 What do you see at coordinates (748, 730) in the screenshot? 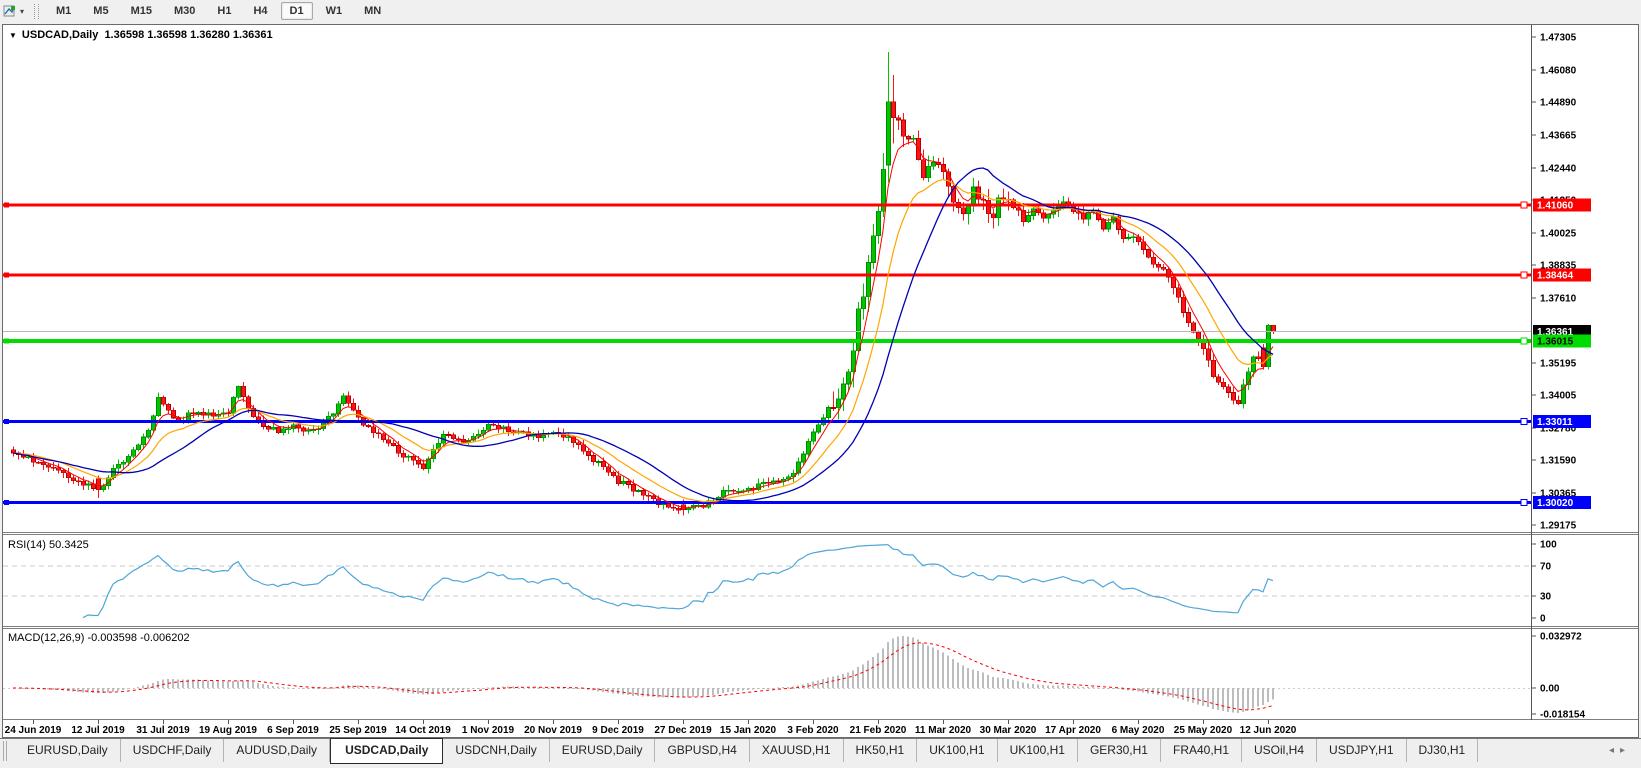
I see `svg-text: 15 Jan 2020` at bounding box center [748, 730].